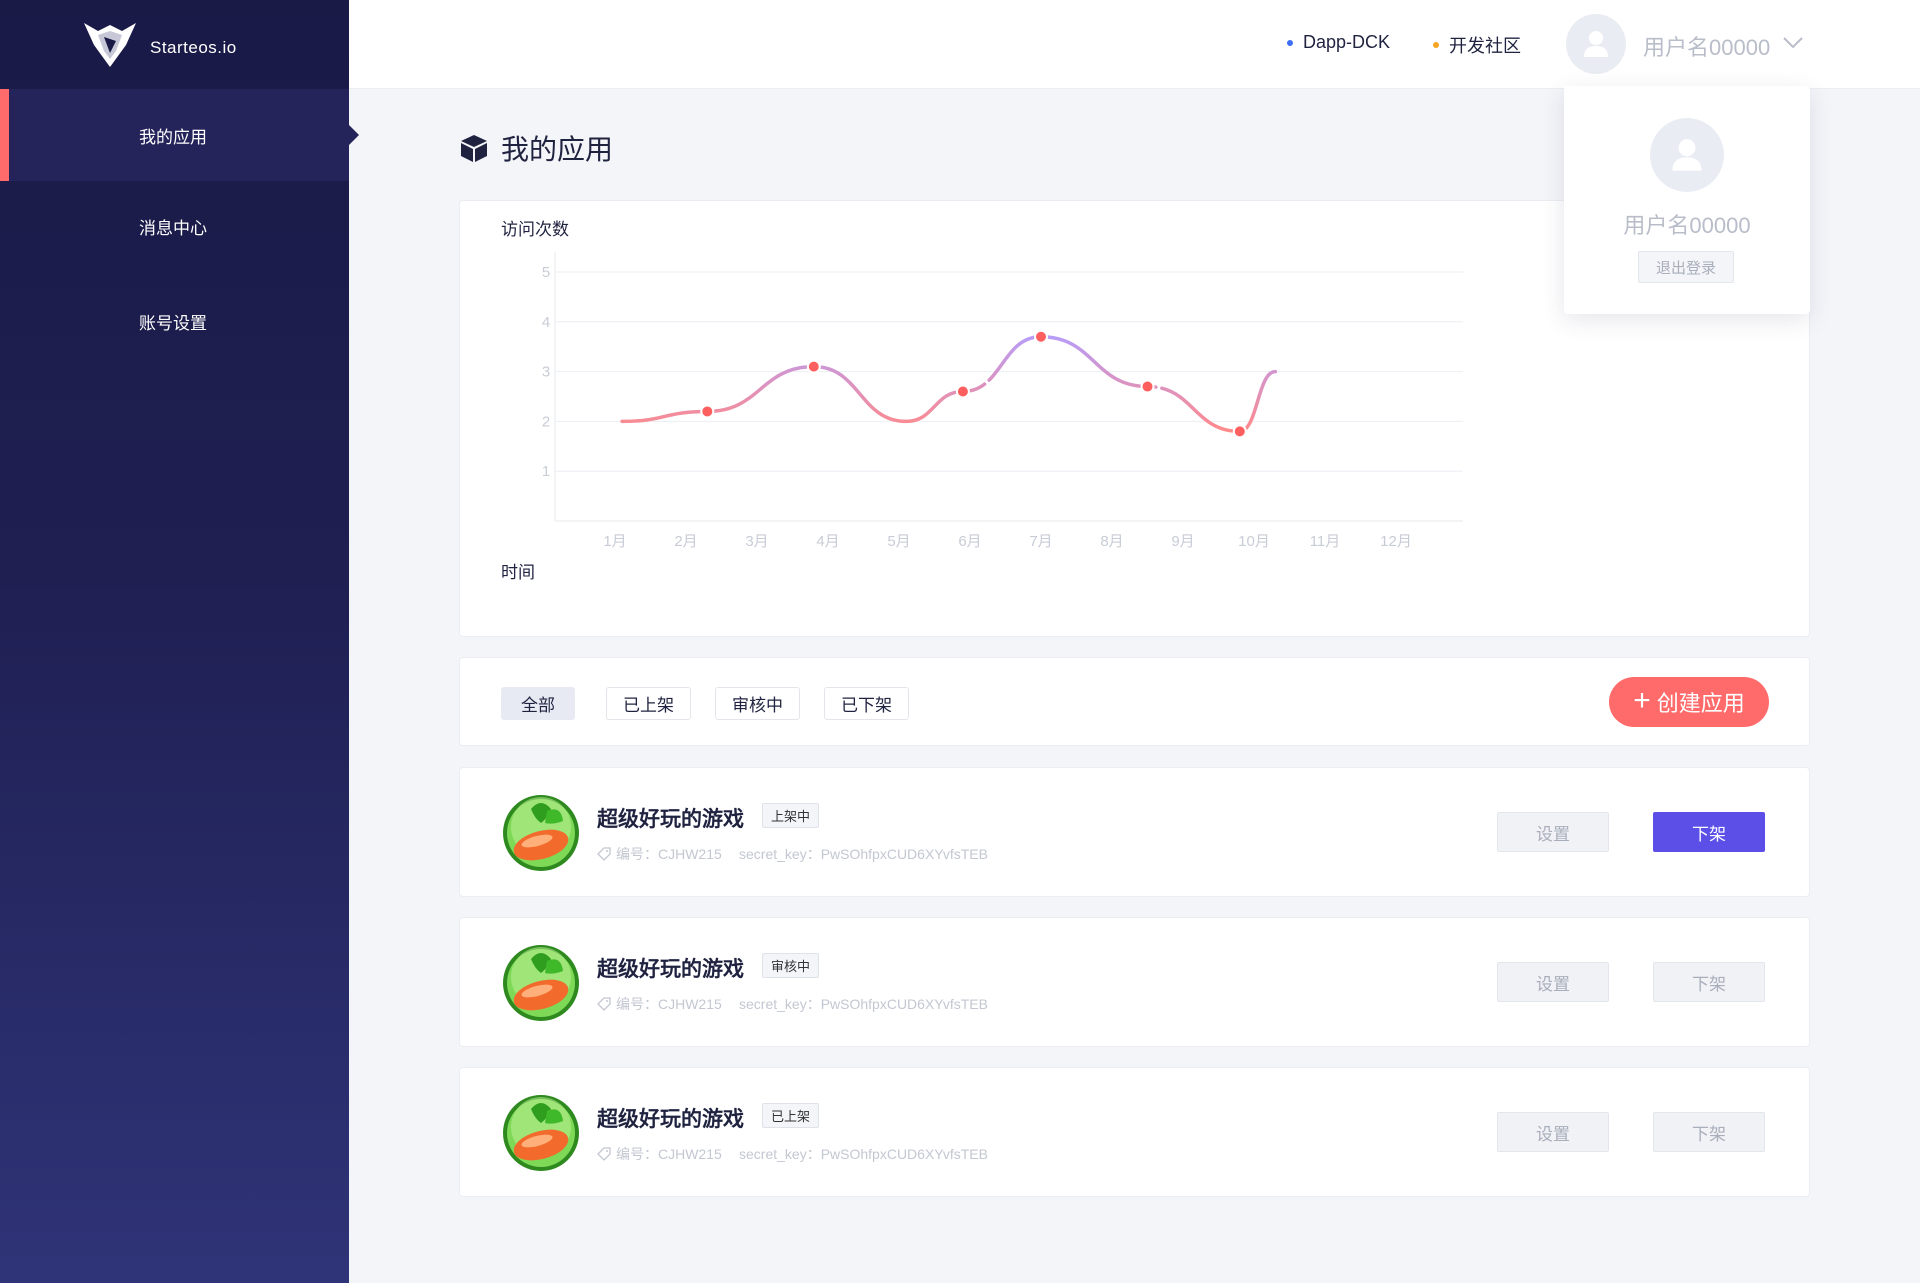  What do you see at coordinates (546, 322) in the screenshot?
I see `y-tick-label: 4` at bounding box center [546, 322].